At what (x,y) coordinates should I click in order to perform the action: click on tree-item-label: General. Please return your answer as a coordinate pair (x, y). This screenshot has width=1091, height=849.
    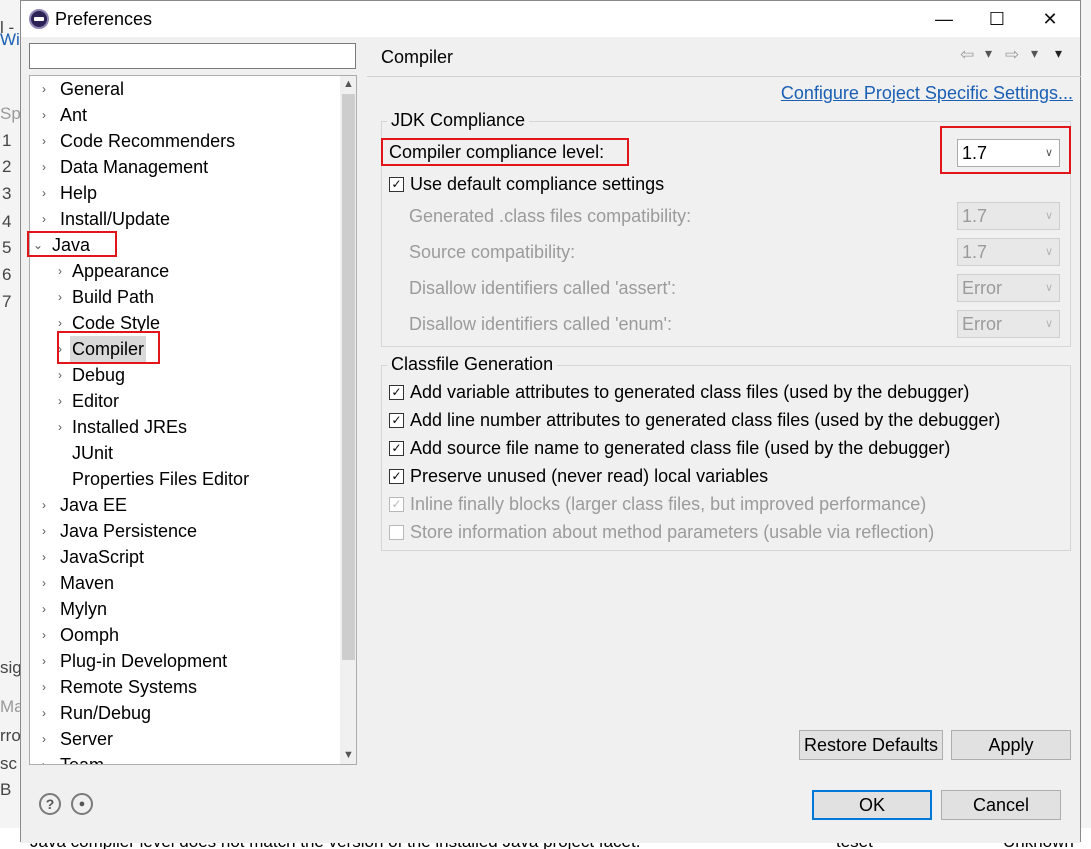
    Looking at the image, I should click on (92, 89).